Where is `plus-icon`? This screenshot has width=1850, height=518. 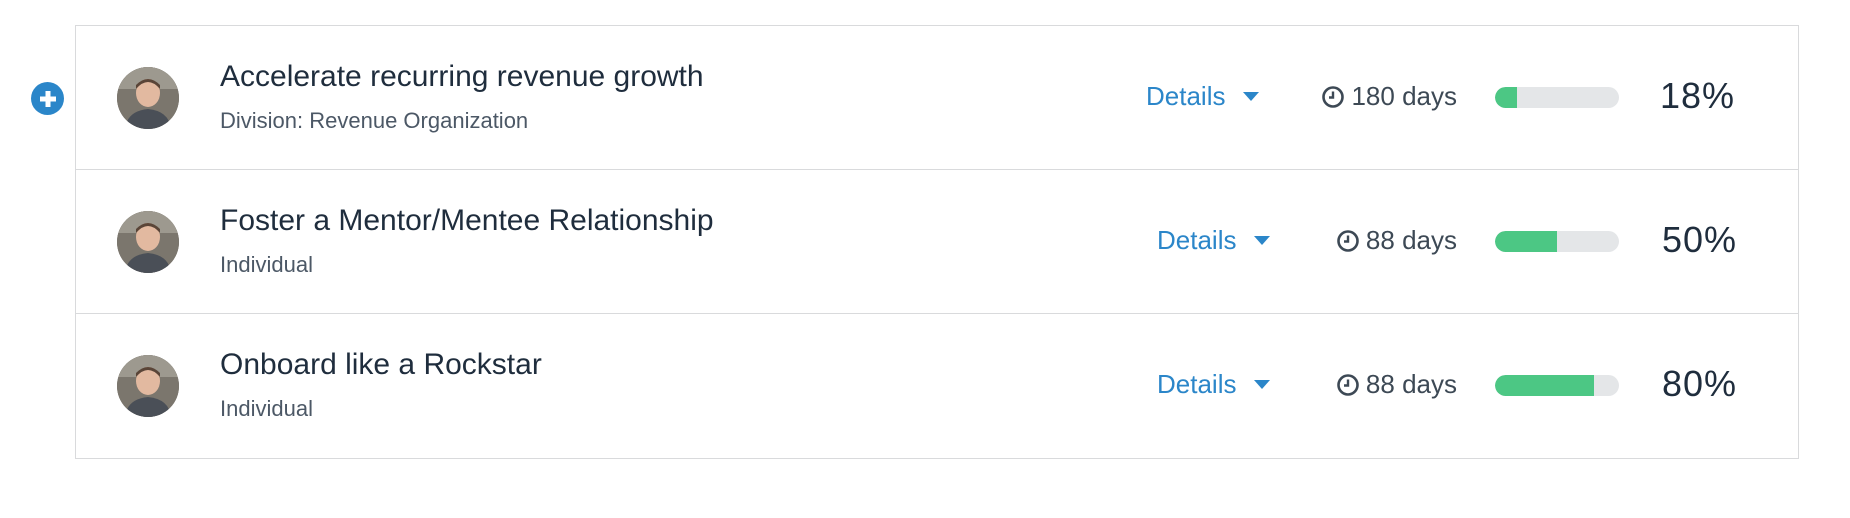
plus-icon is located at coordinates (47, 98).